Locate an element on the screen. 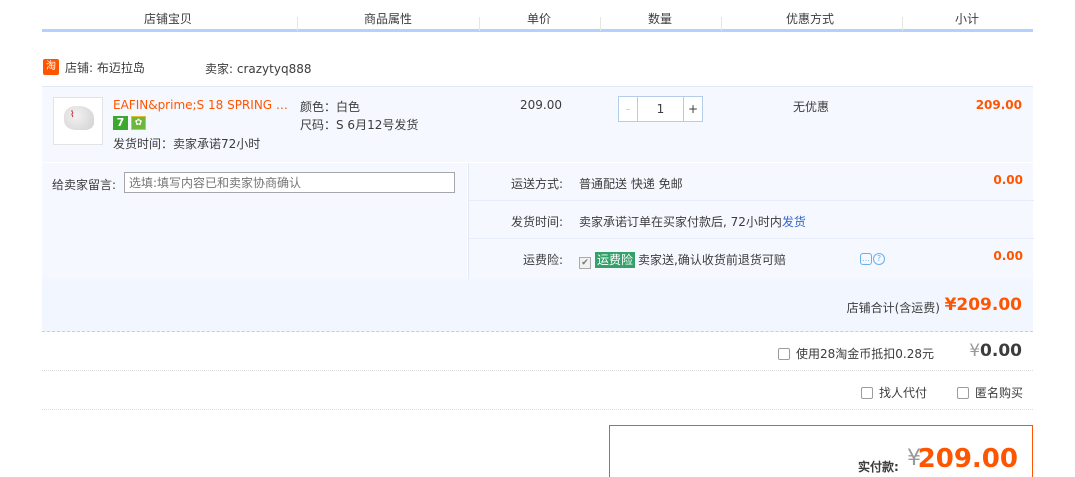  promo-method: 无优惠 is located at coordinates (811, 107).